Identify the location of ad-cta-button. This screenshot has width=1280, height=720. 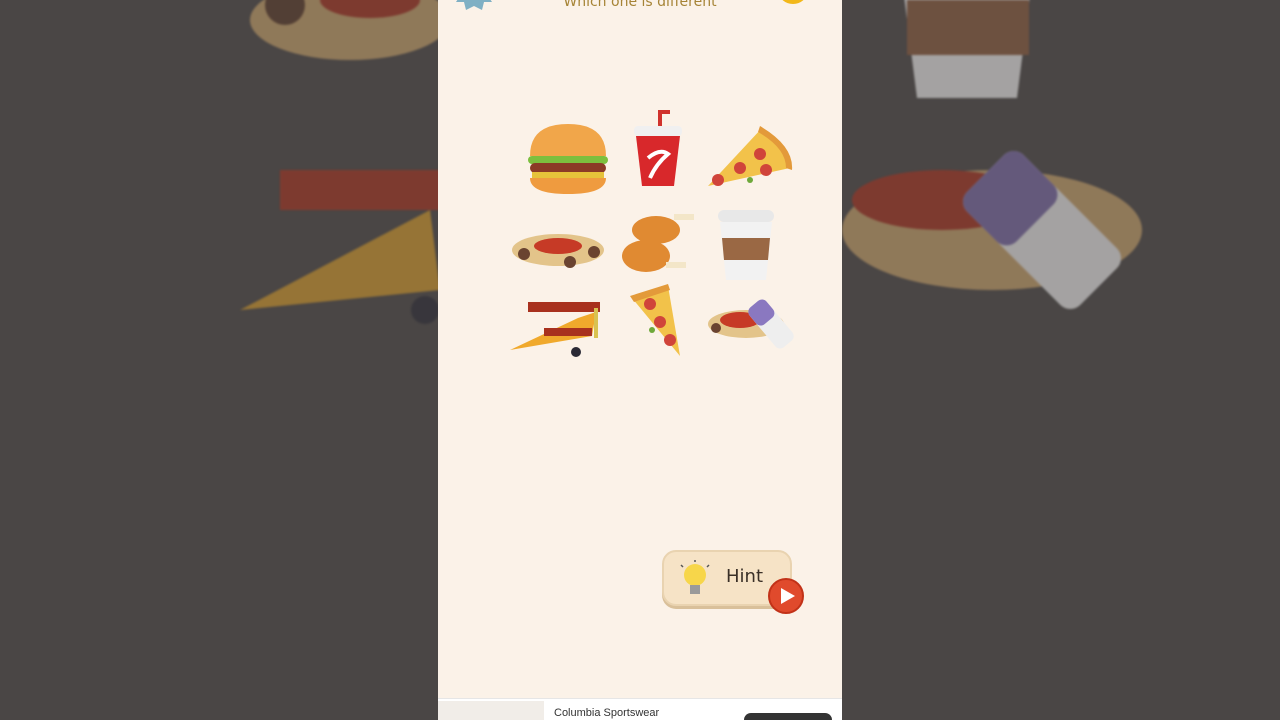
(788, 716).